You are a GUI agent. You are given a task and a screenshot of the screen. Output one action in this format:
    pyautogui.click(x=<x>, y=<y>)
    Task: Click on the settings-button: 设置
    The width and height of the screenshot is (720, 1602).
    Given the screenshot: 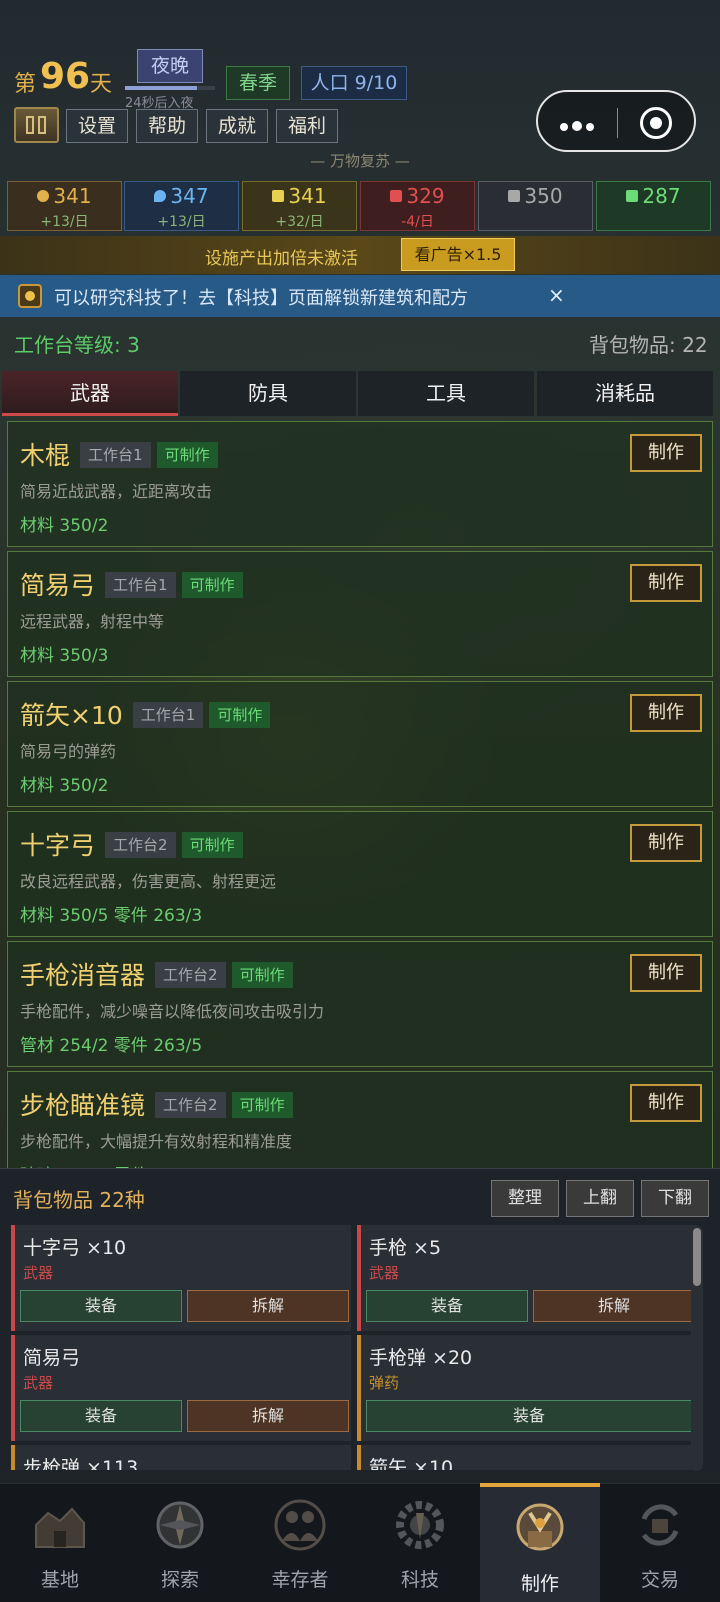 What is the action you would take?
    pyautogui.click(x=97, y=126)
    